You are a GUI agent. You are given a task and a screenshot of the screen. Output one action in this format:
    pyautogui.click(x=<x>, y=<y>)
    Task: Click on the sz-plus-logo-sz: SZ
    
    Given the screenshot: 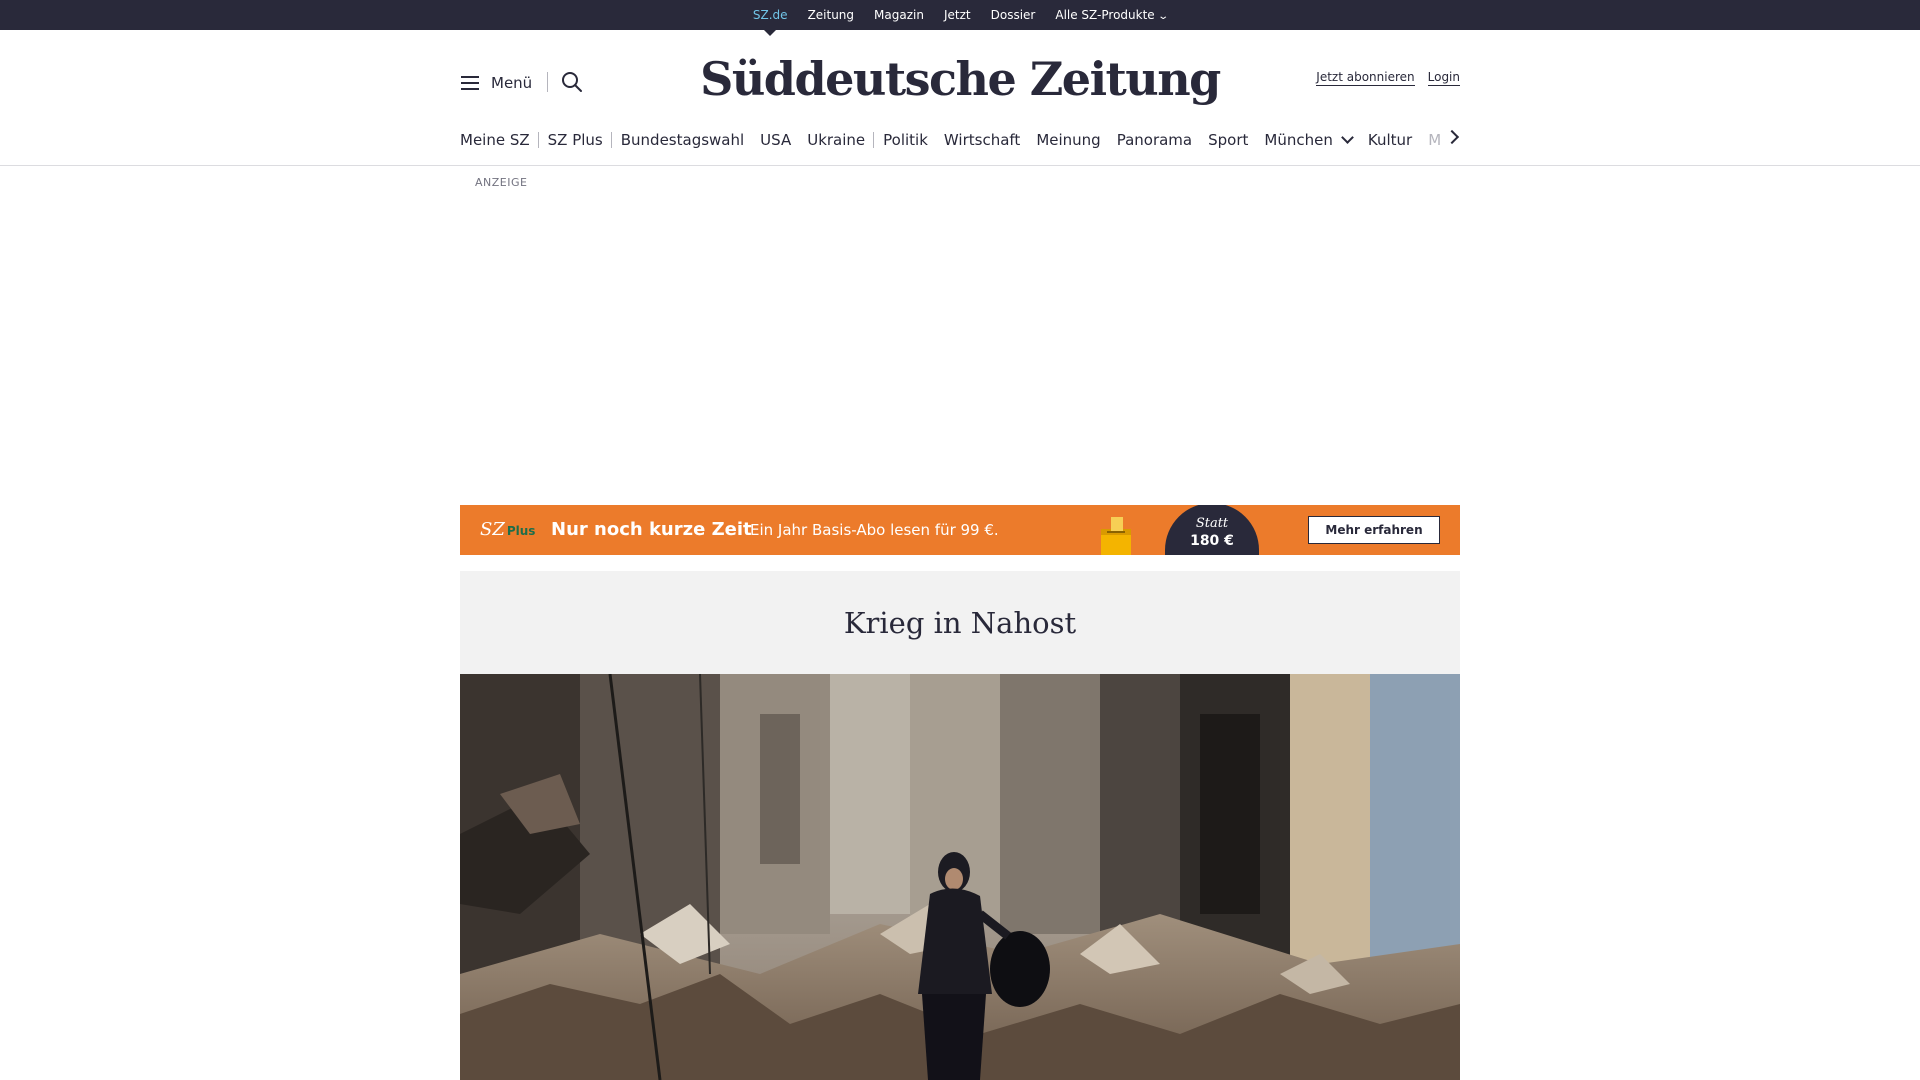 What is the action you would take?
    pyautogui.click(x=492, y=529)
    